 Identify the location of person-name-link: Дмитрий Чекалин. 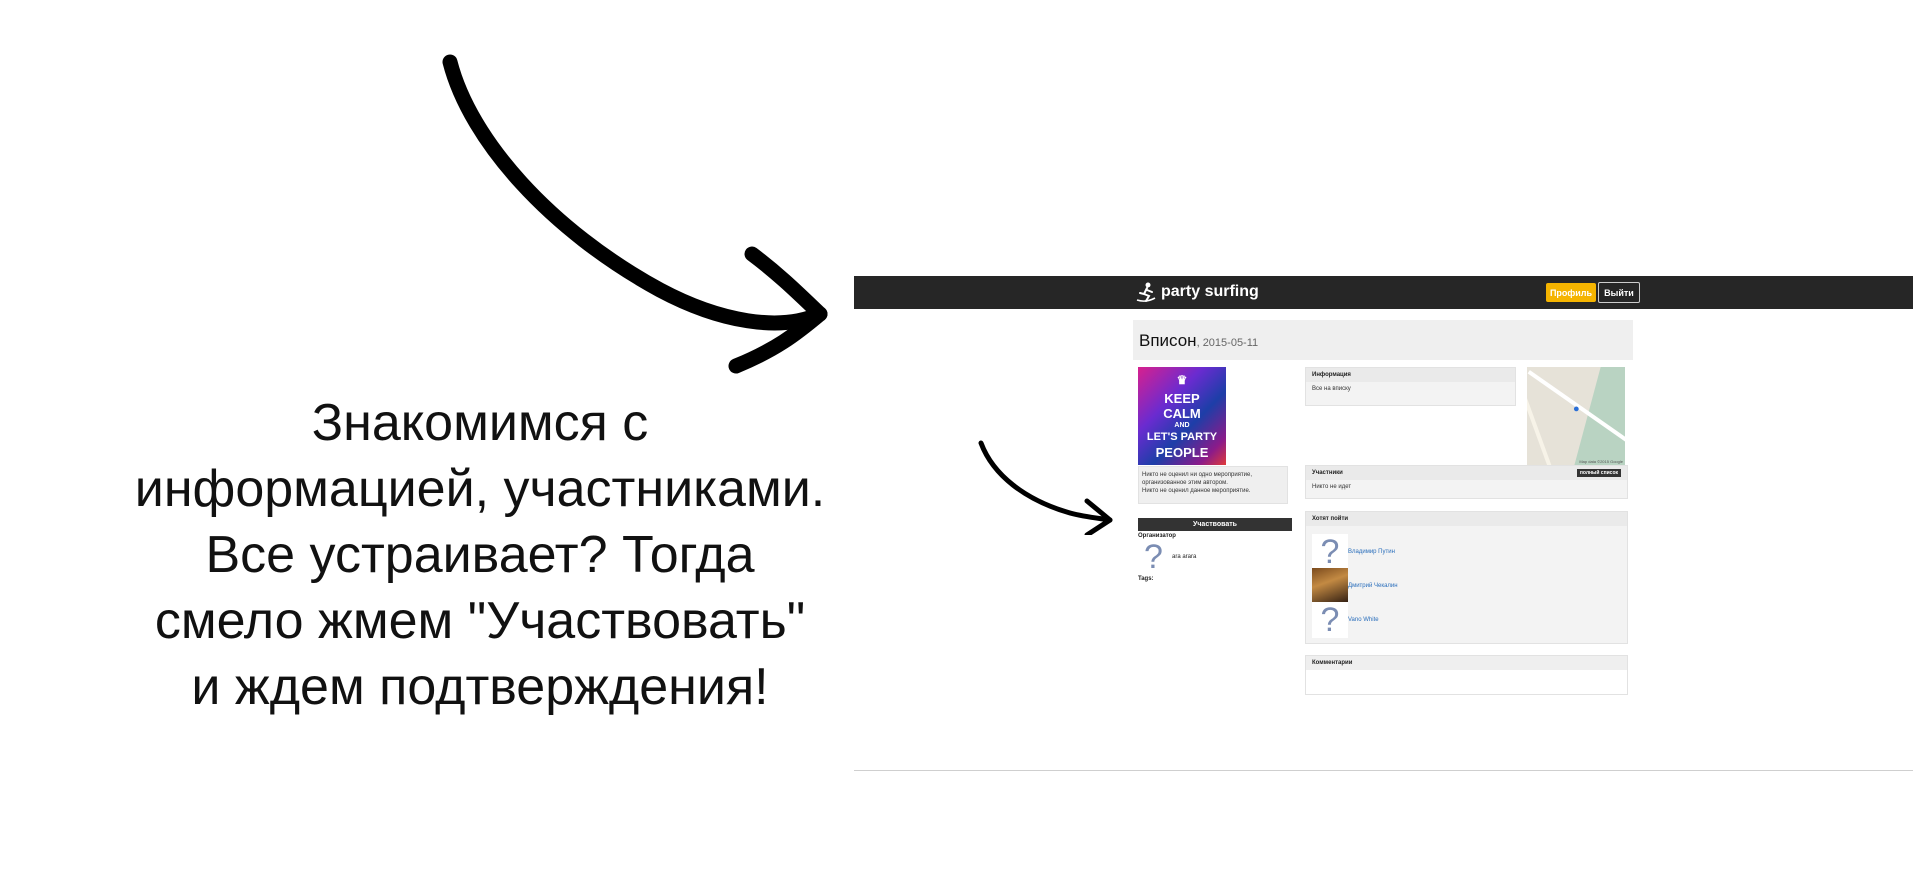
(1373, 586).